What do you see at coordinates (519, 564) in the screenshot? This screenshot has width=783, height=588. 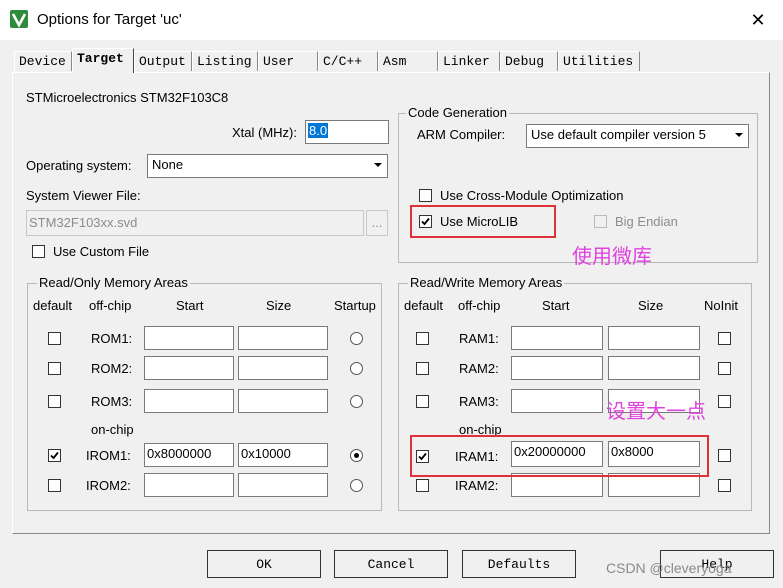 I see `defaults-button: Defaults` at bounding box center [519, 564].